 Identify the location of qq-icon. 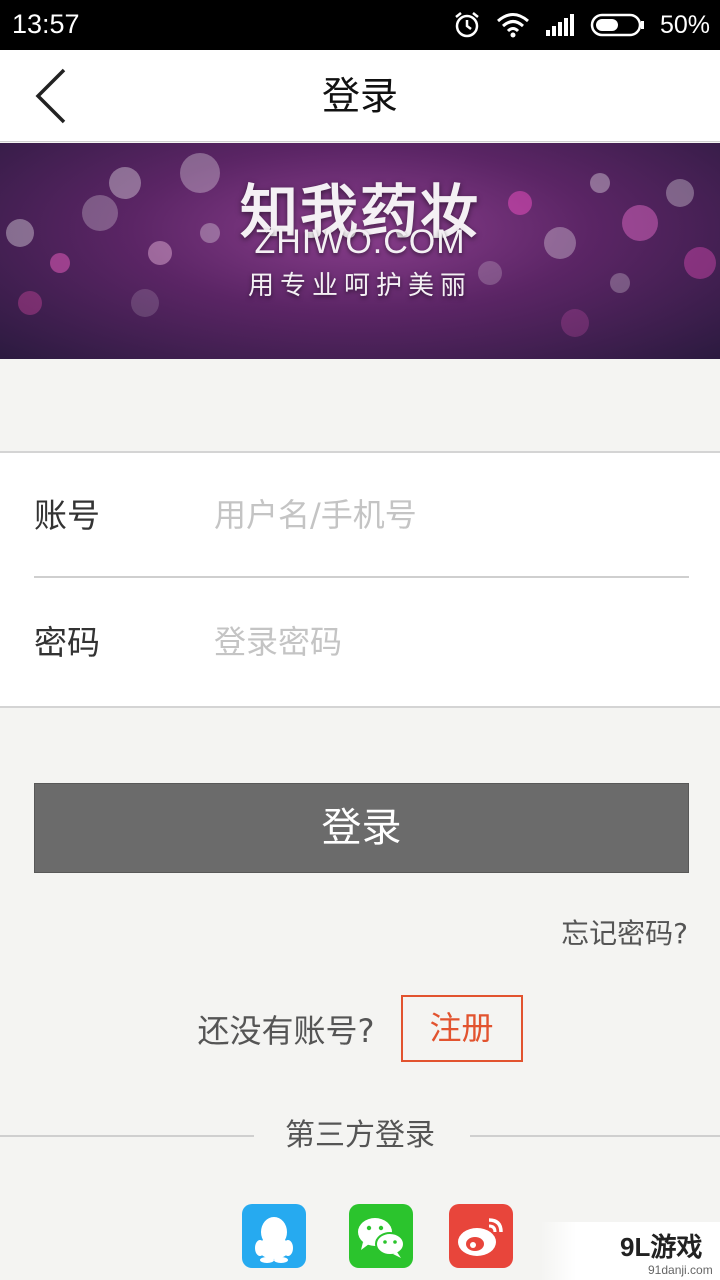
(274, 1240).